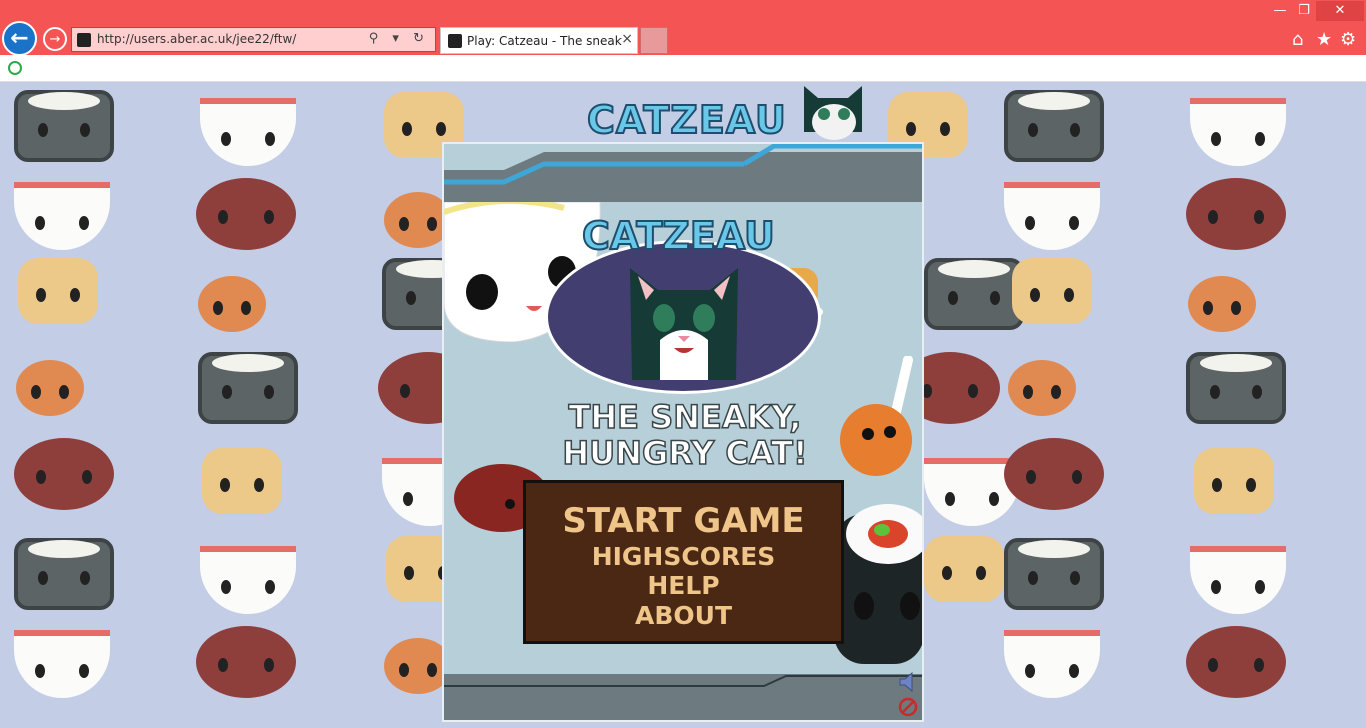 The width and height of the screenshot is (1366, 728). I want to click on tab-catzeau: Play: Catzeau - The sneaky, ... ×, so click(539, 40).